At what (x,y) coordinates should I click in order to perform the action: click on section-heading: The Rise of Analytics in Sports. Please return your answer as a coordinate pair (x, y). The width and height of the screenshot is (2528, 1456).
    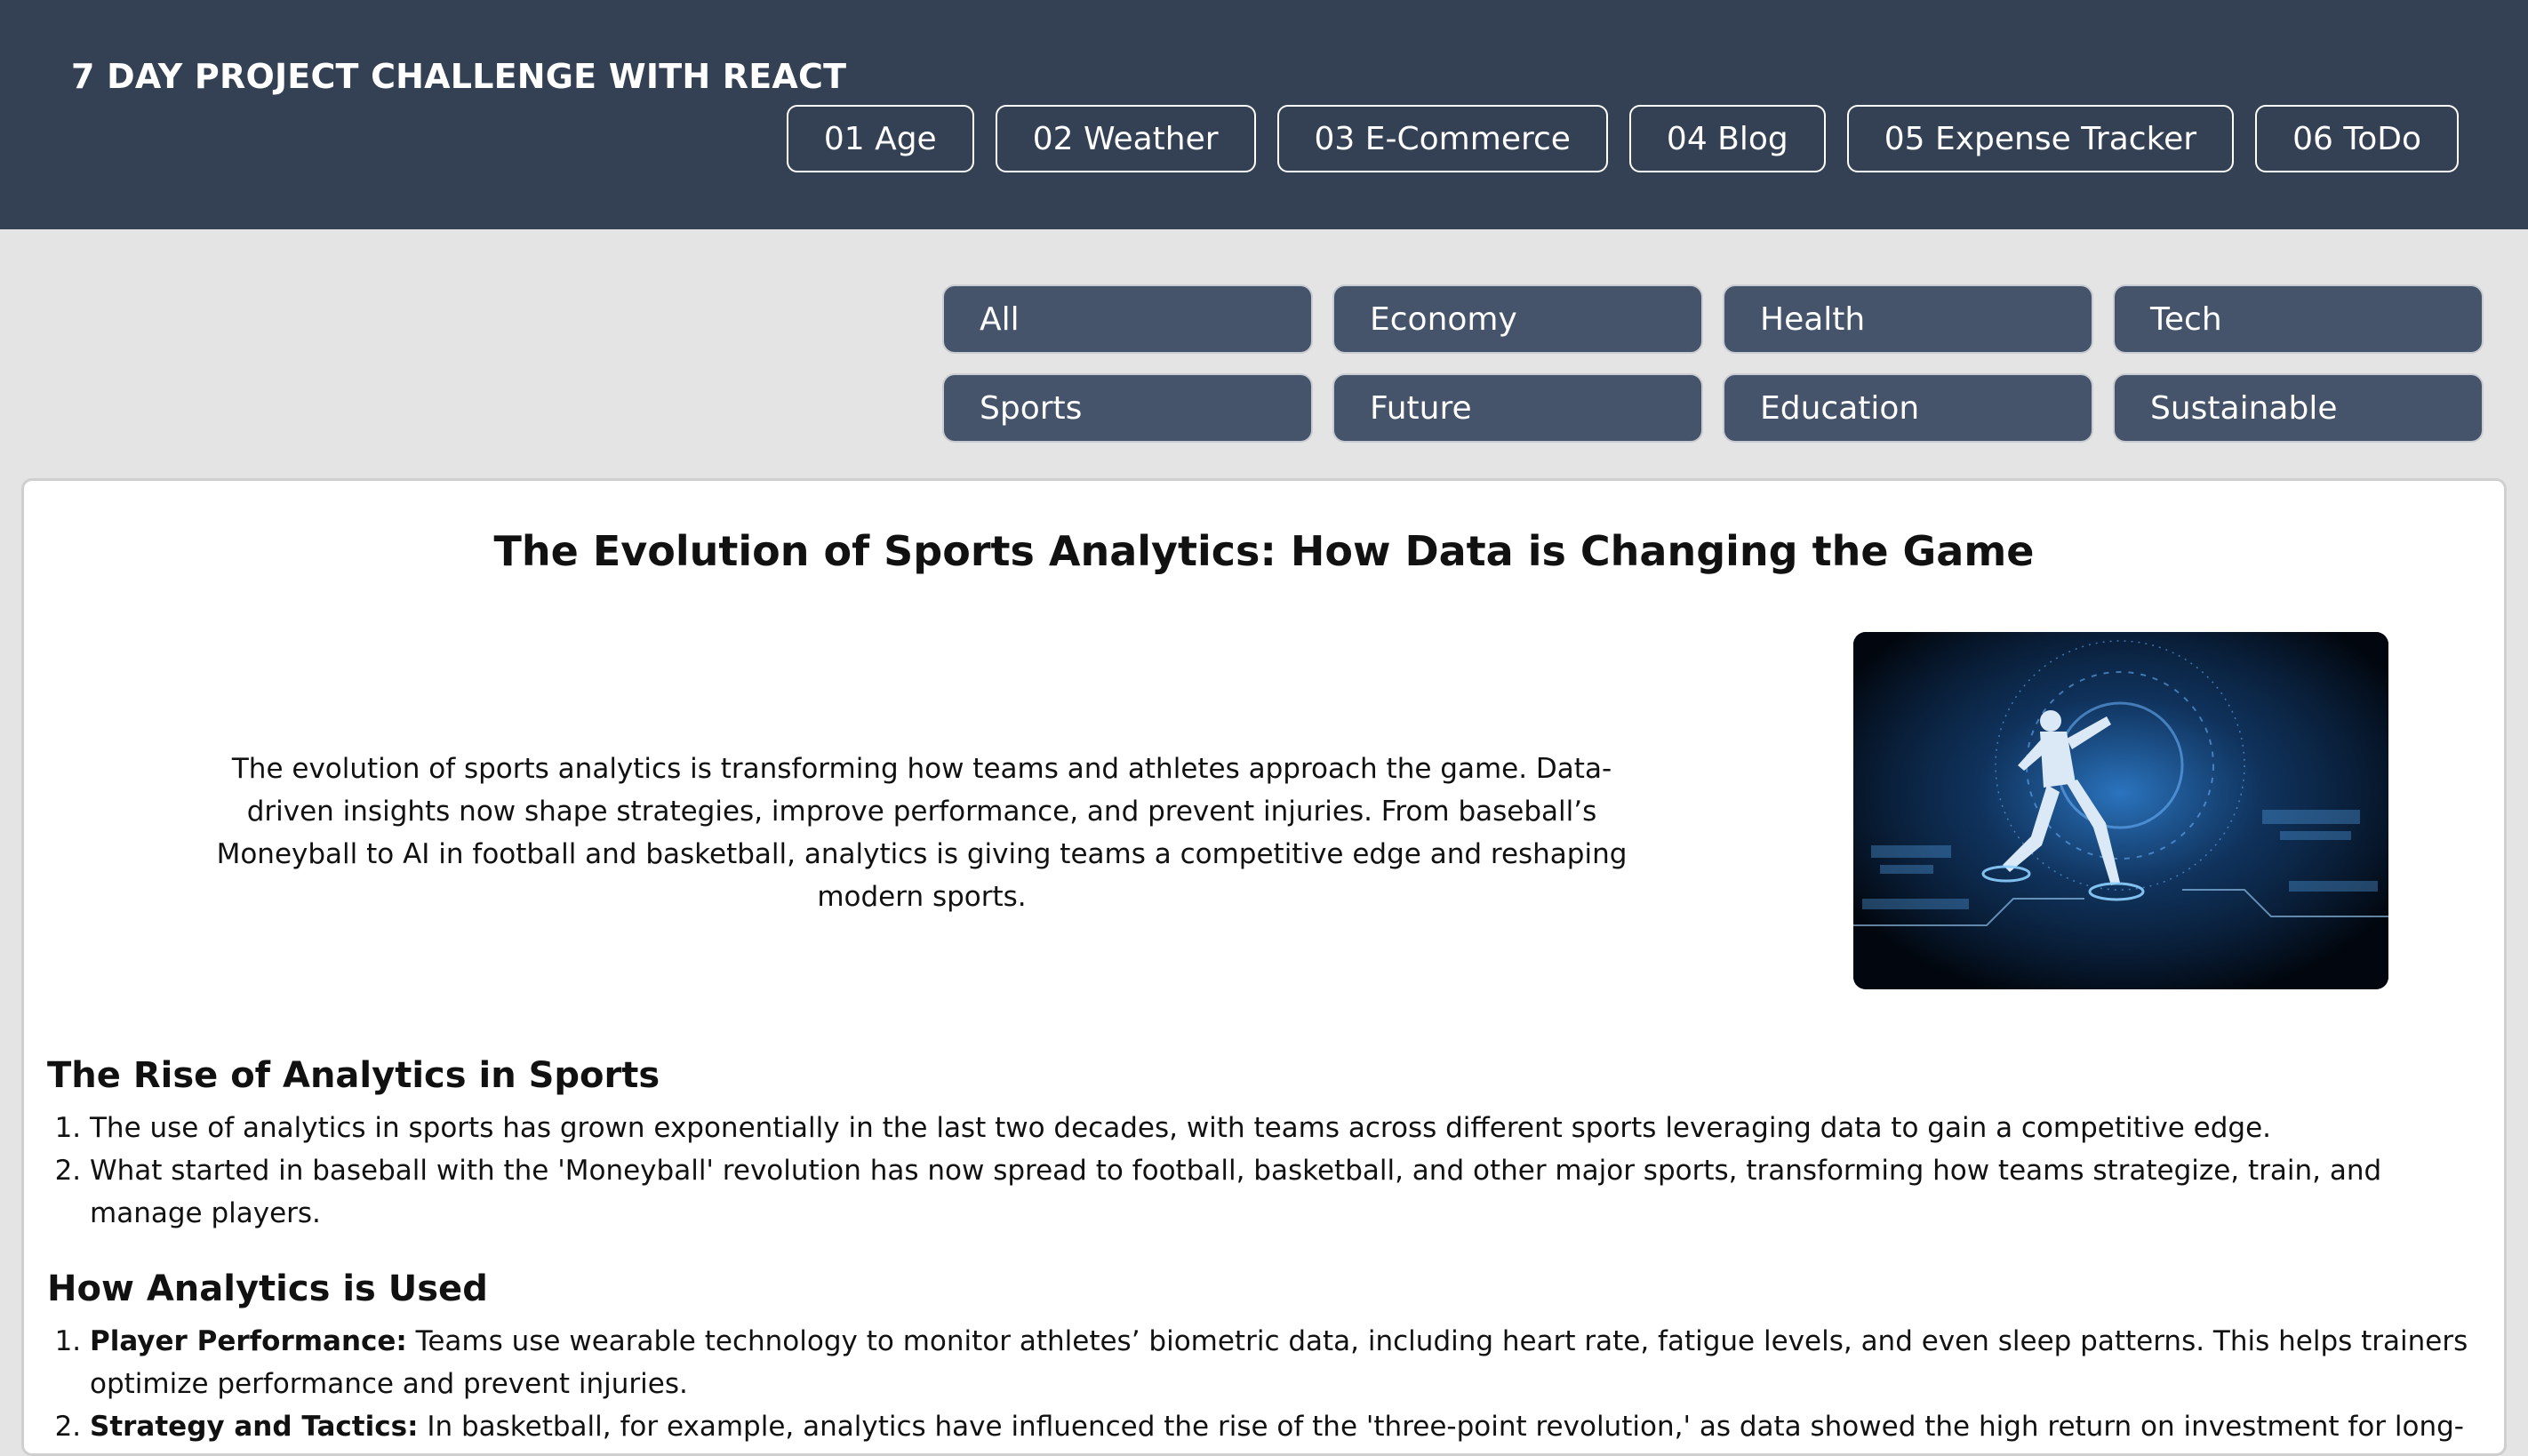
    Looking at the image, I should click on (353, 1075).